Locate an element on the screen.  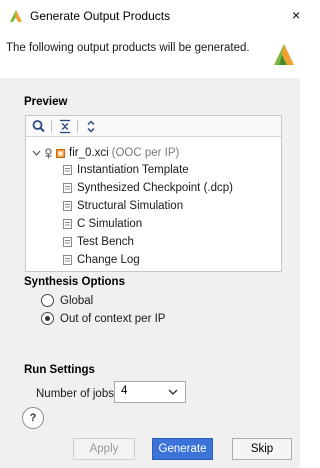
tree-item: Test Bench is located at coordinates (98, 242).